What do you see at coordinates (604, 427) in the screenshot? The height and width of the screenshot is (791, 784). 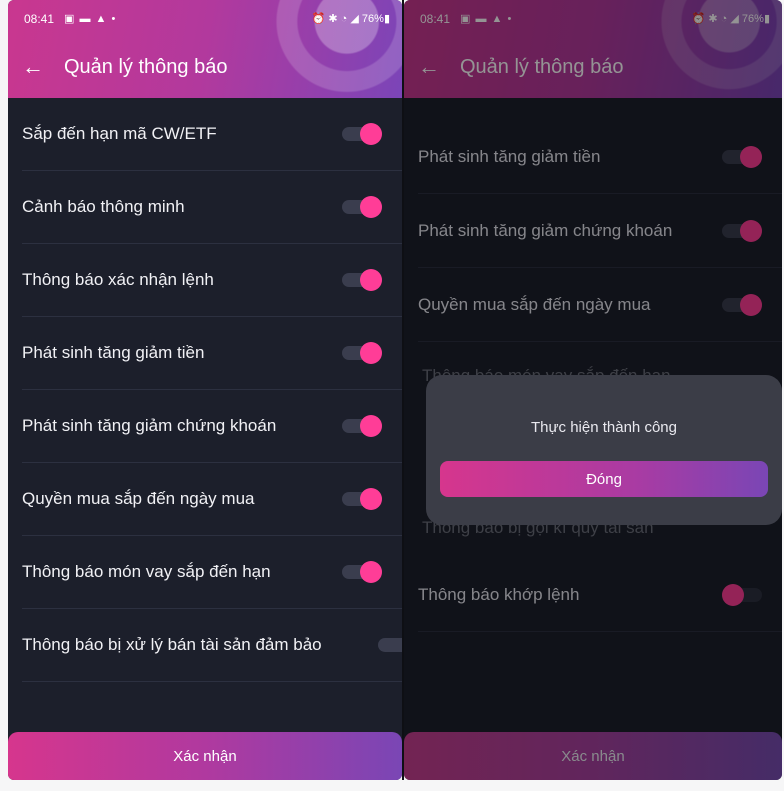 I see `dialog-message: Thực hiện thành công` at bounding box center [604, 427].